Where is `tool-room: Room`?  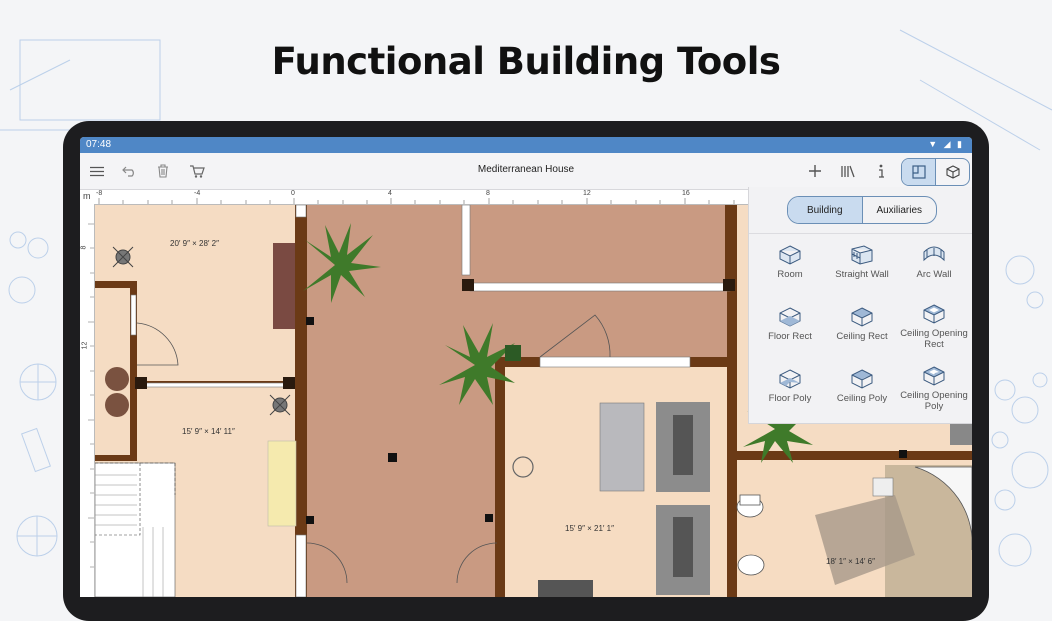 tool-room: Room is located at coordinates (790, 262).